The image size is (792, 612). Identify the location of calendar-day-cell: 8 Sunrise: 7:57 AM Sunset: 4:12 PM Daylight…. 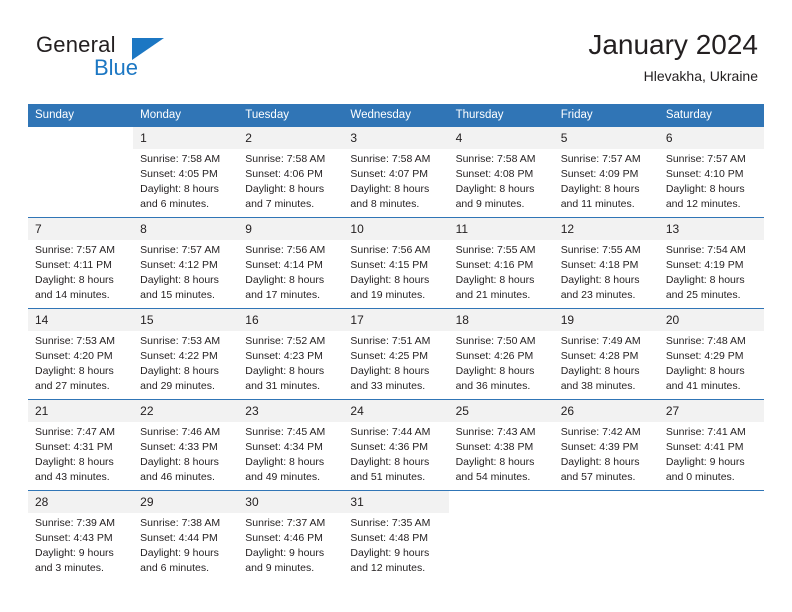
(186, 263).